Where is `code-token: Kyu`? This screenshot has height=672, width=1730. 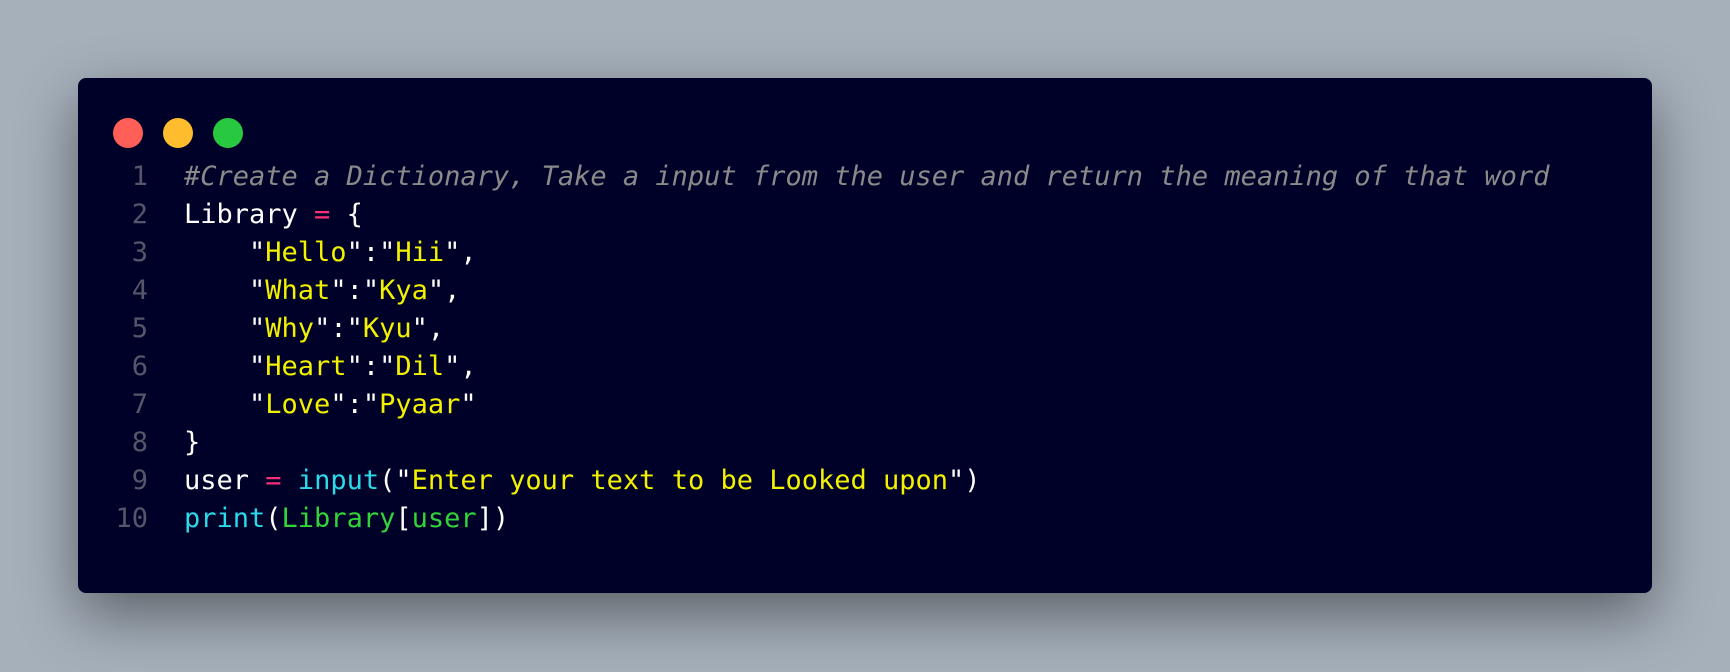
code-token: Kyu is located at coordinates (387, 328).